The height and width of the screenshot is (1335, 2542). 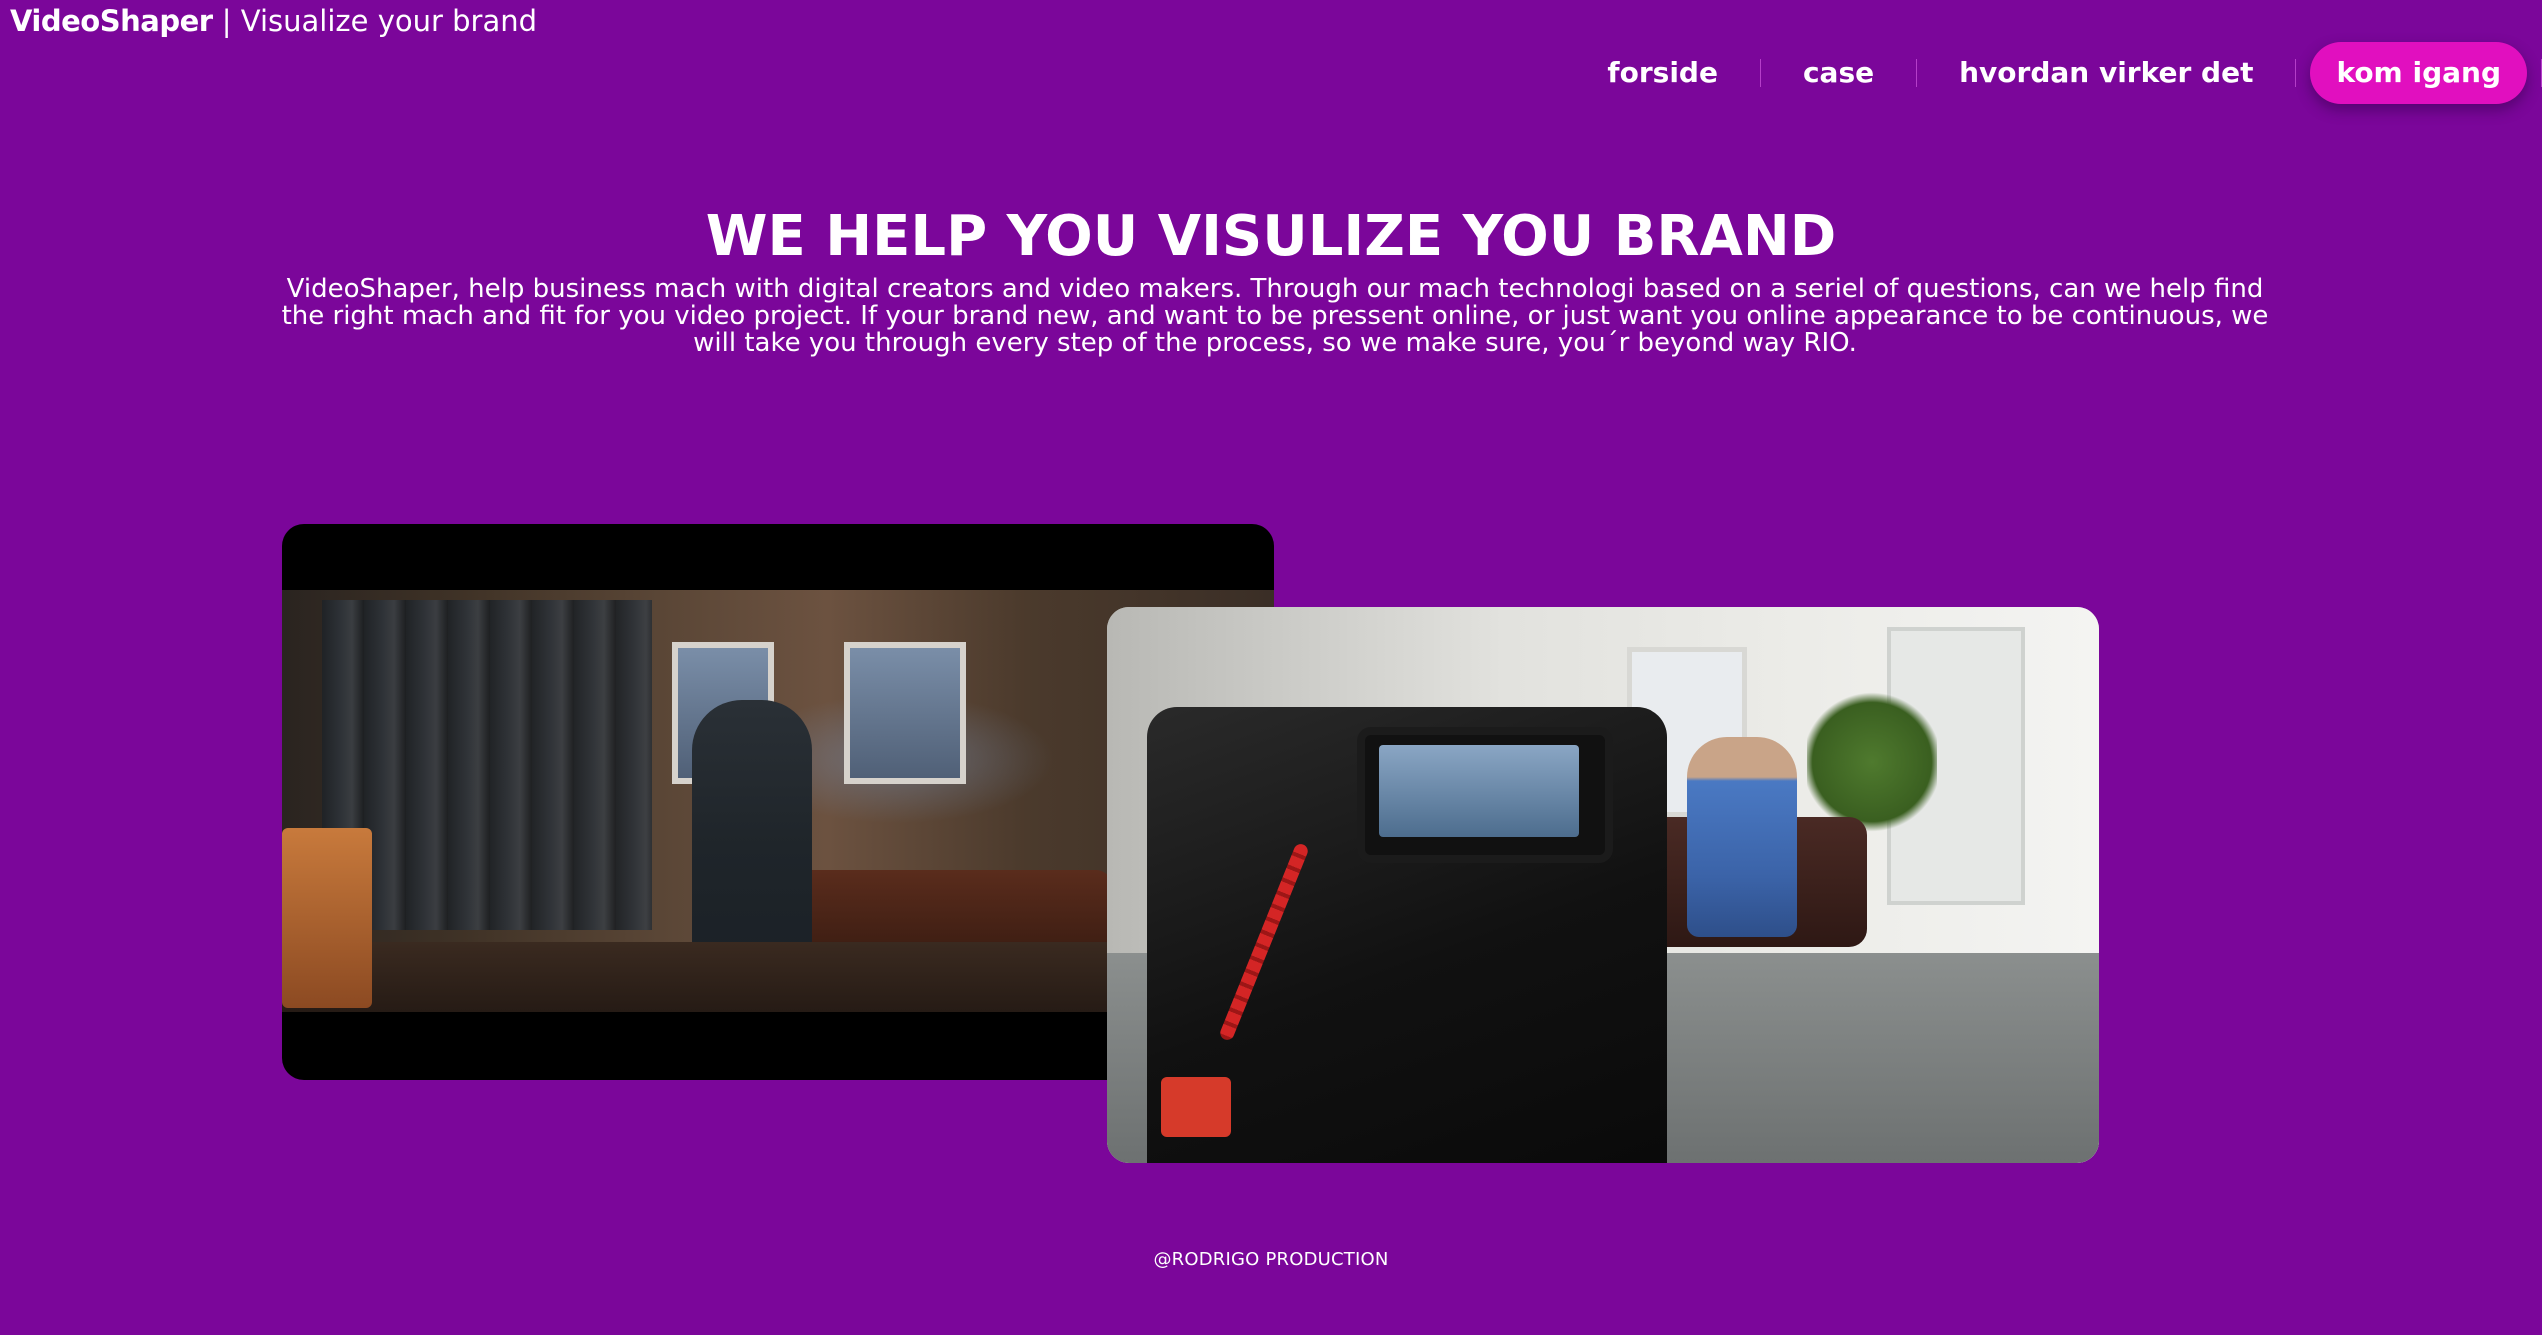 What do you see at coordinates (1479, 791) in the screenshot?
I see `monitor-screen` at bounding box center [1479, 791].